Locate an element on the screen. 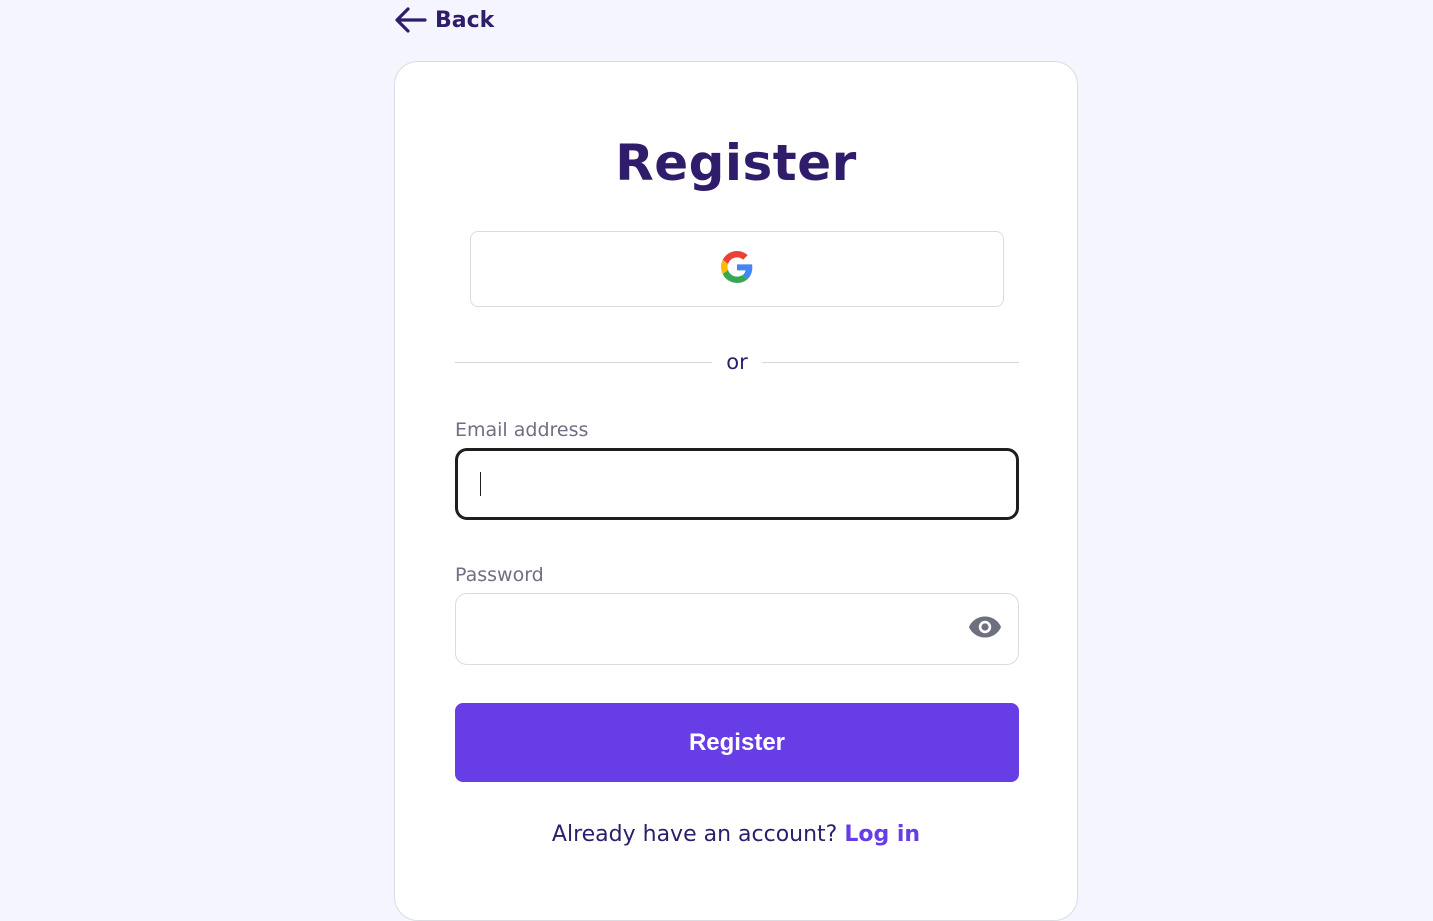  password-field is located at coordinates (737, 629).